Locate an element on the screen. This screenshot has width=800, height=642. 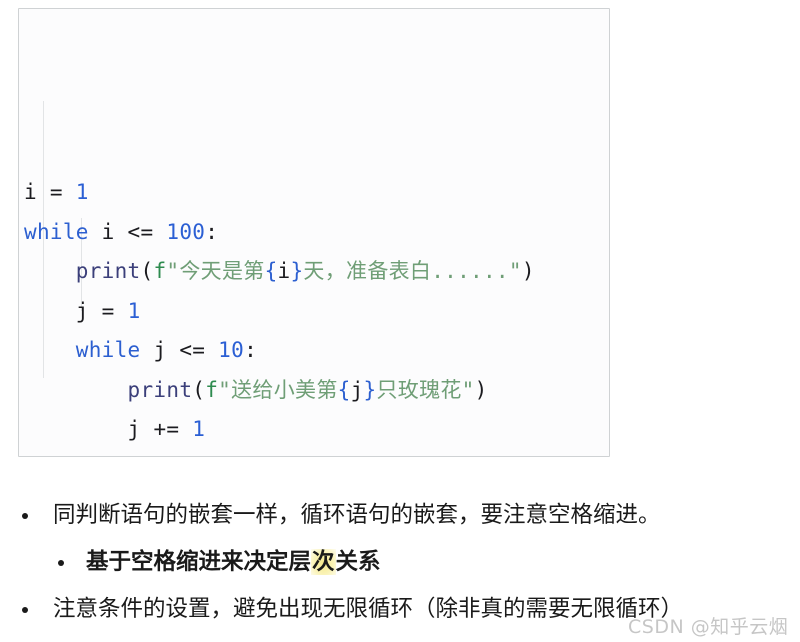
code-token-str: "今天是第 is located at coordinates (215, 271).